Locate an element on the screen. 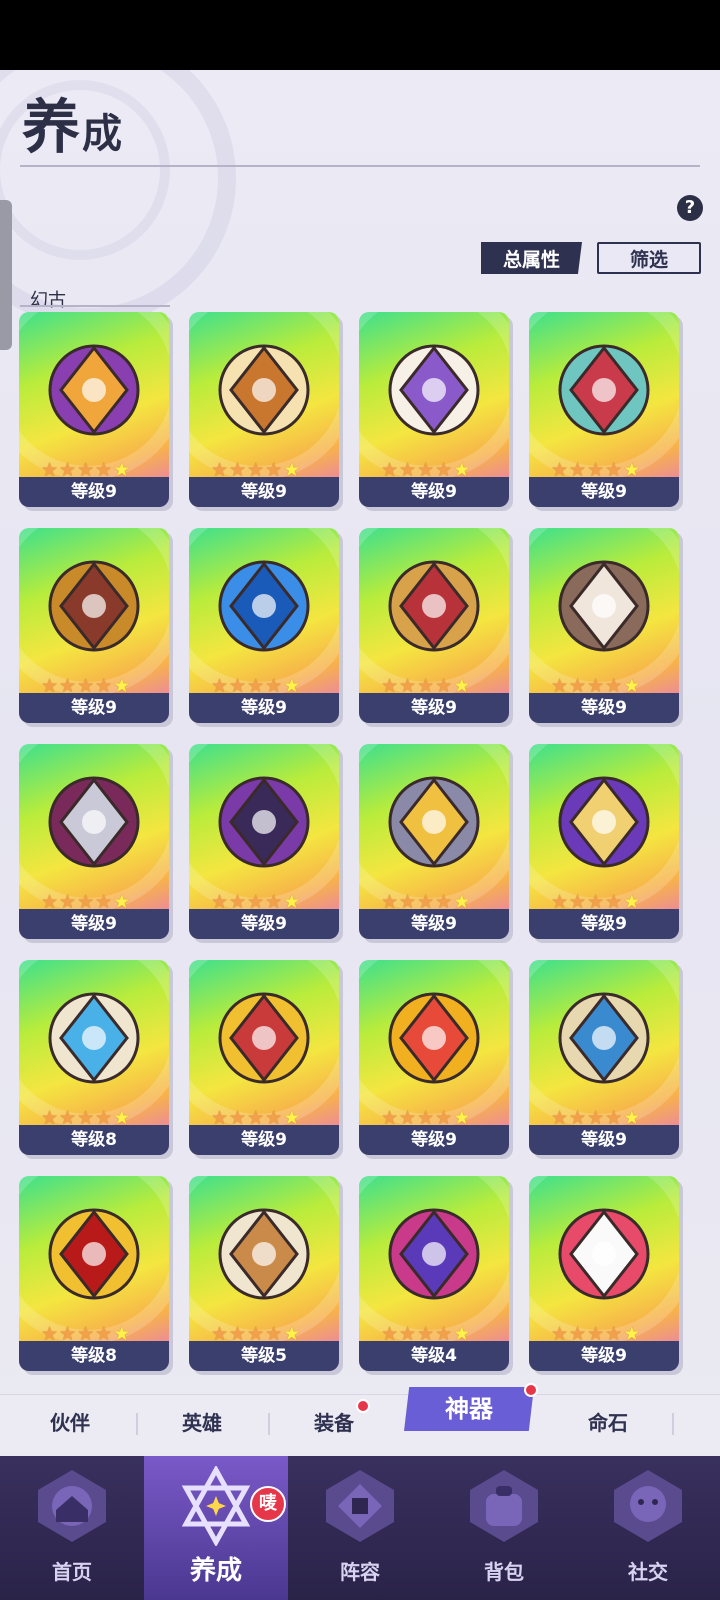  winged-golden-spear-icon is located at coordinates (434, 1038).